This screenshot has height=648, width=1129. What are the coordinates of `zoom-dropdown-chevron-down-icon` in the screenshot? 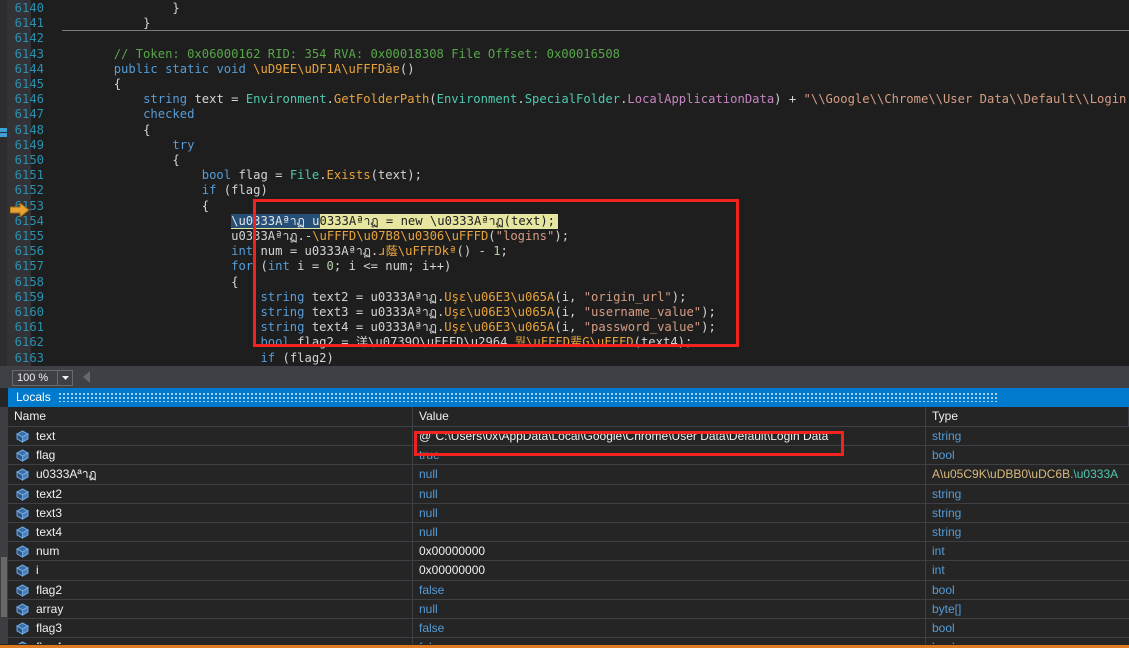 It's located at (65, 378).